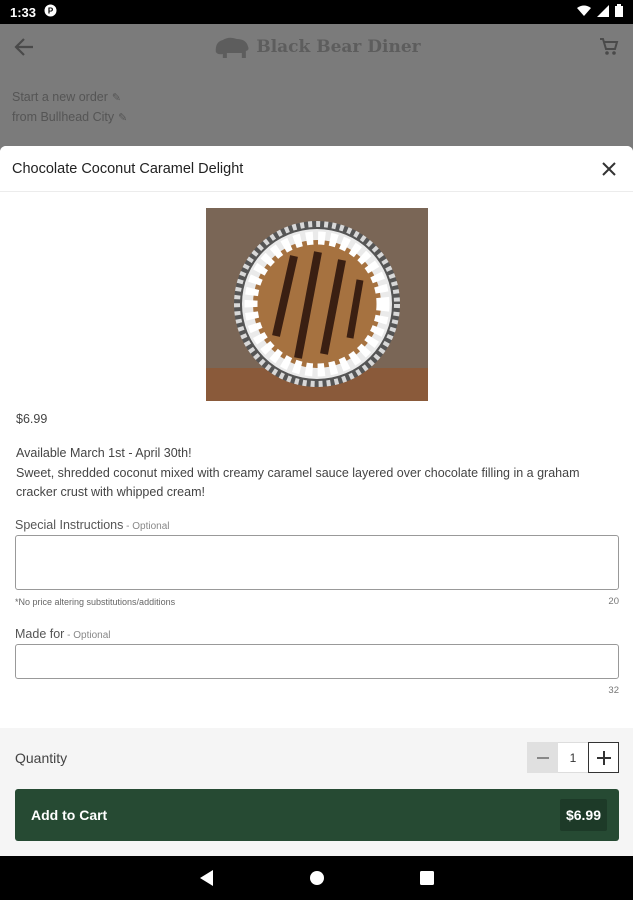 This screenshot has width=633, height=900. I want to click on battery-icon, so click(619, 12).